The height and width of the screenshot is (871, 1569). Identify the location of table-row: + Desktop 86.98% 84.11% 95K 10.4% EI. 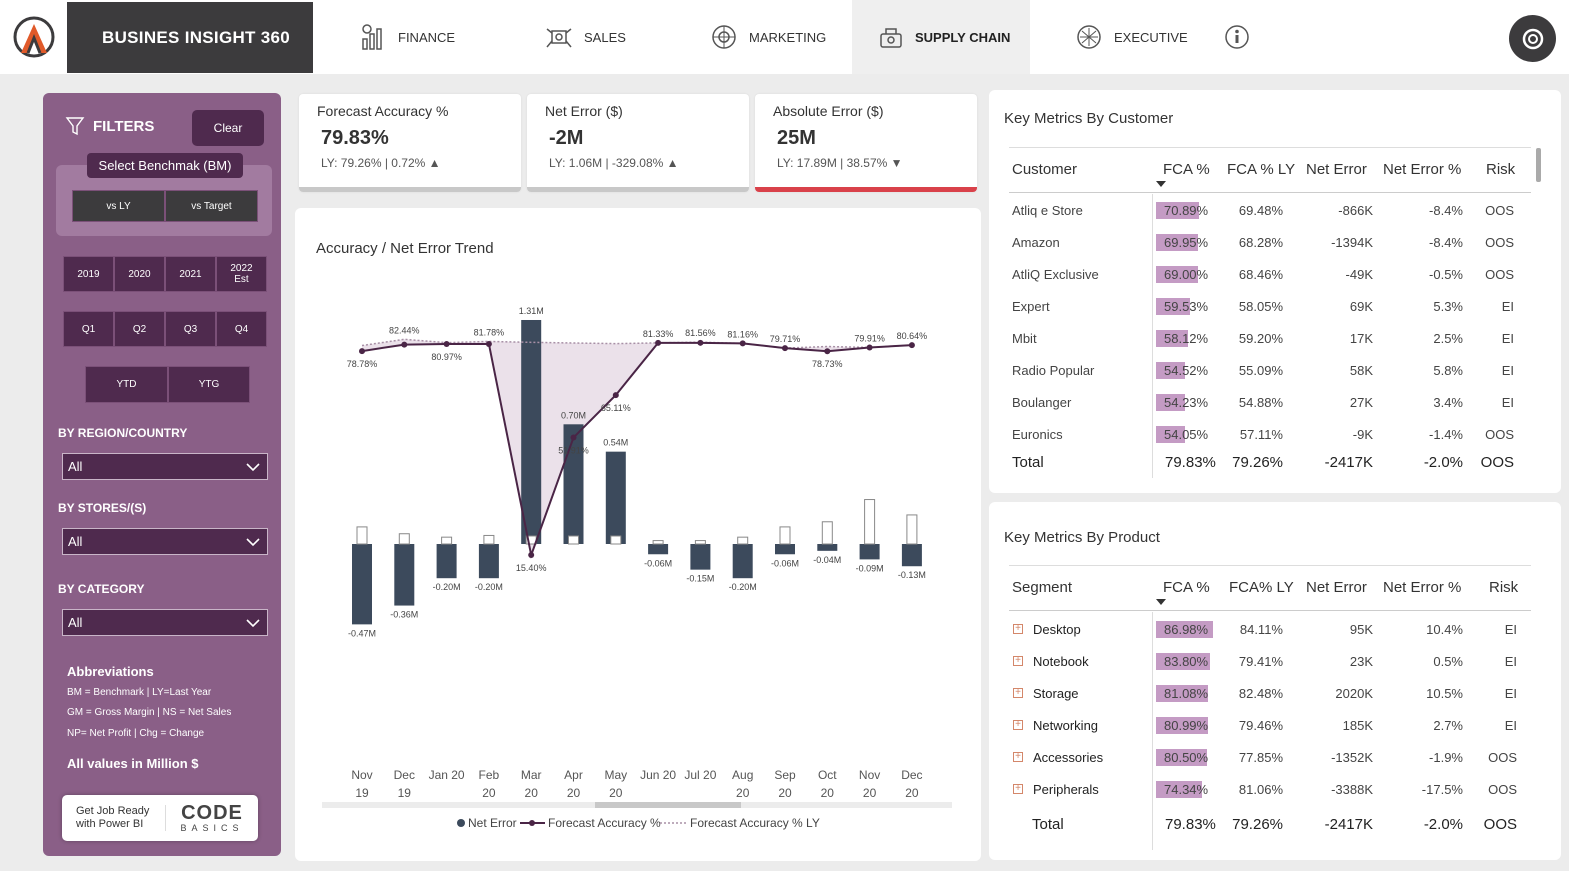
(1275, 630).